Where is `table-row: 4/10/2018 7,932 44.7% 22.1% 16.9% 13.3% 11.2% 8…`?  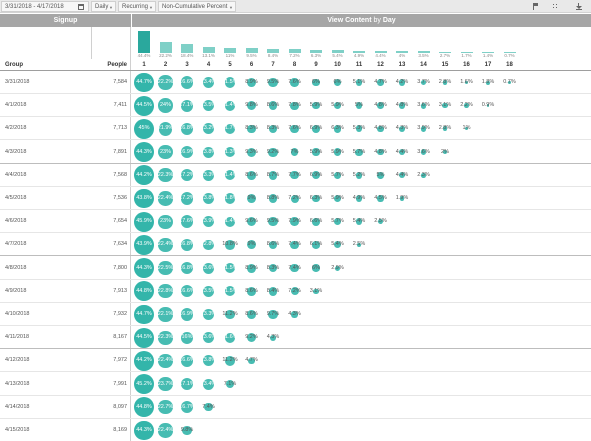 table-row: 4/10/2018 7,932 44.7% 22.1% 16.9% 13.3% 11.2% 8… is located at coordinates (295, 314).